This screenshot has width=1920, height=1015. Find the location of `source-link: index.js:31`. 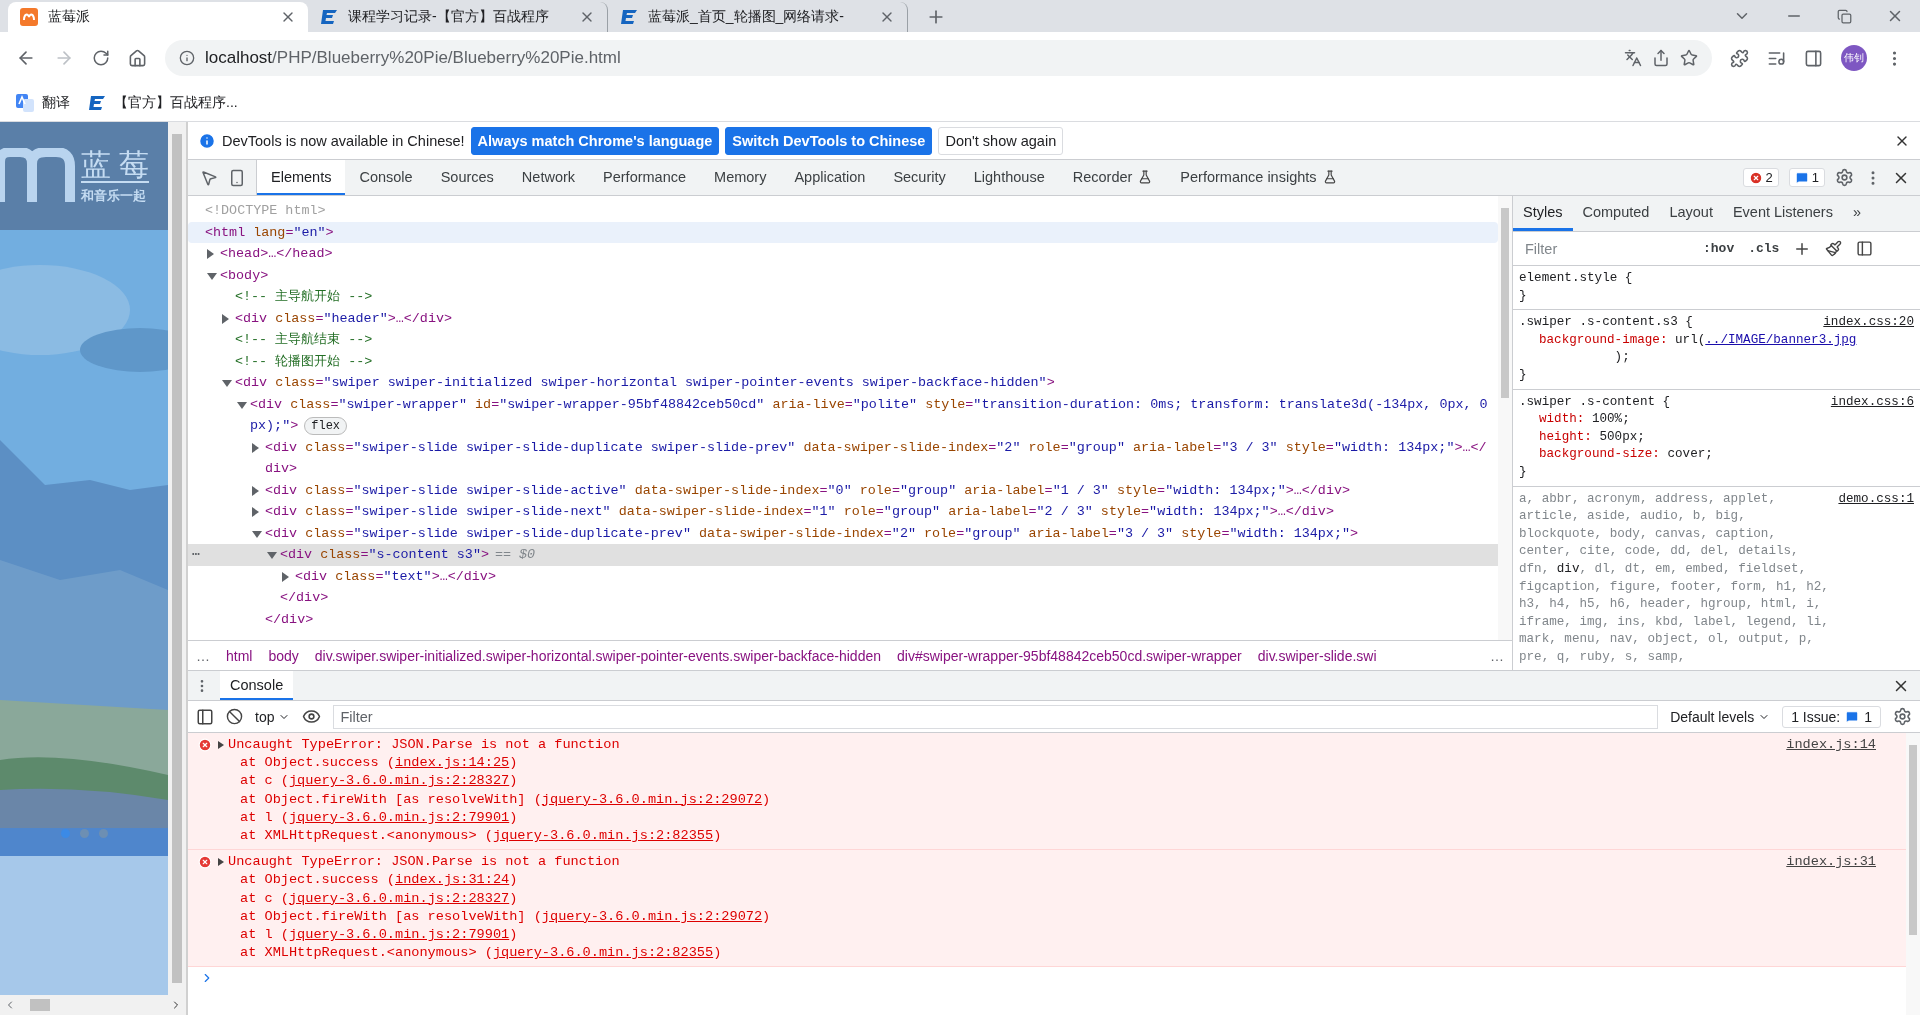

source-link: index.js:31 is located at coordinates (1831, 862).